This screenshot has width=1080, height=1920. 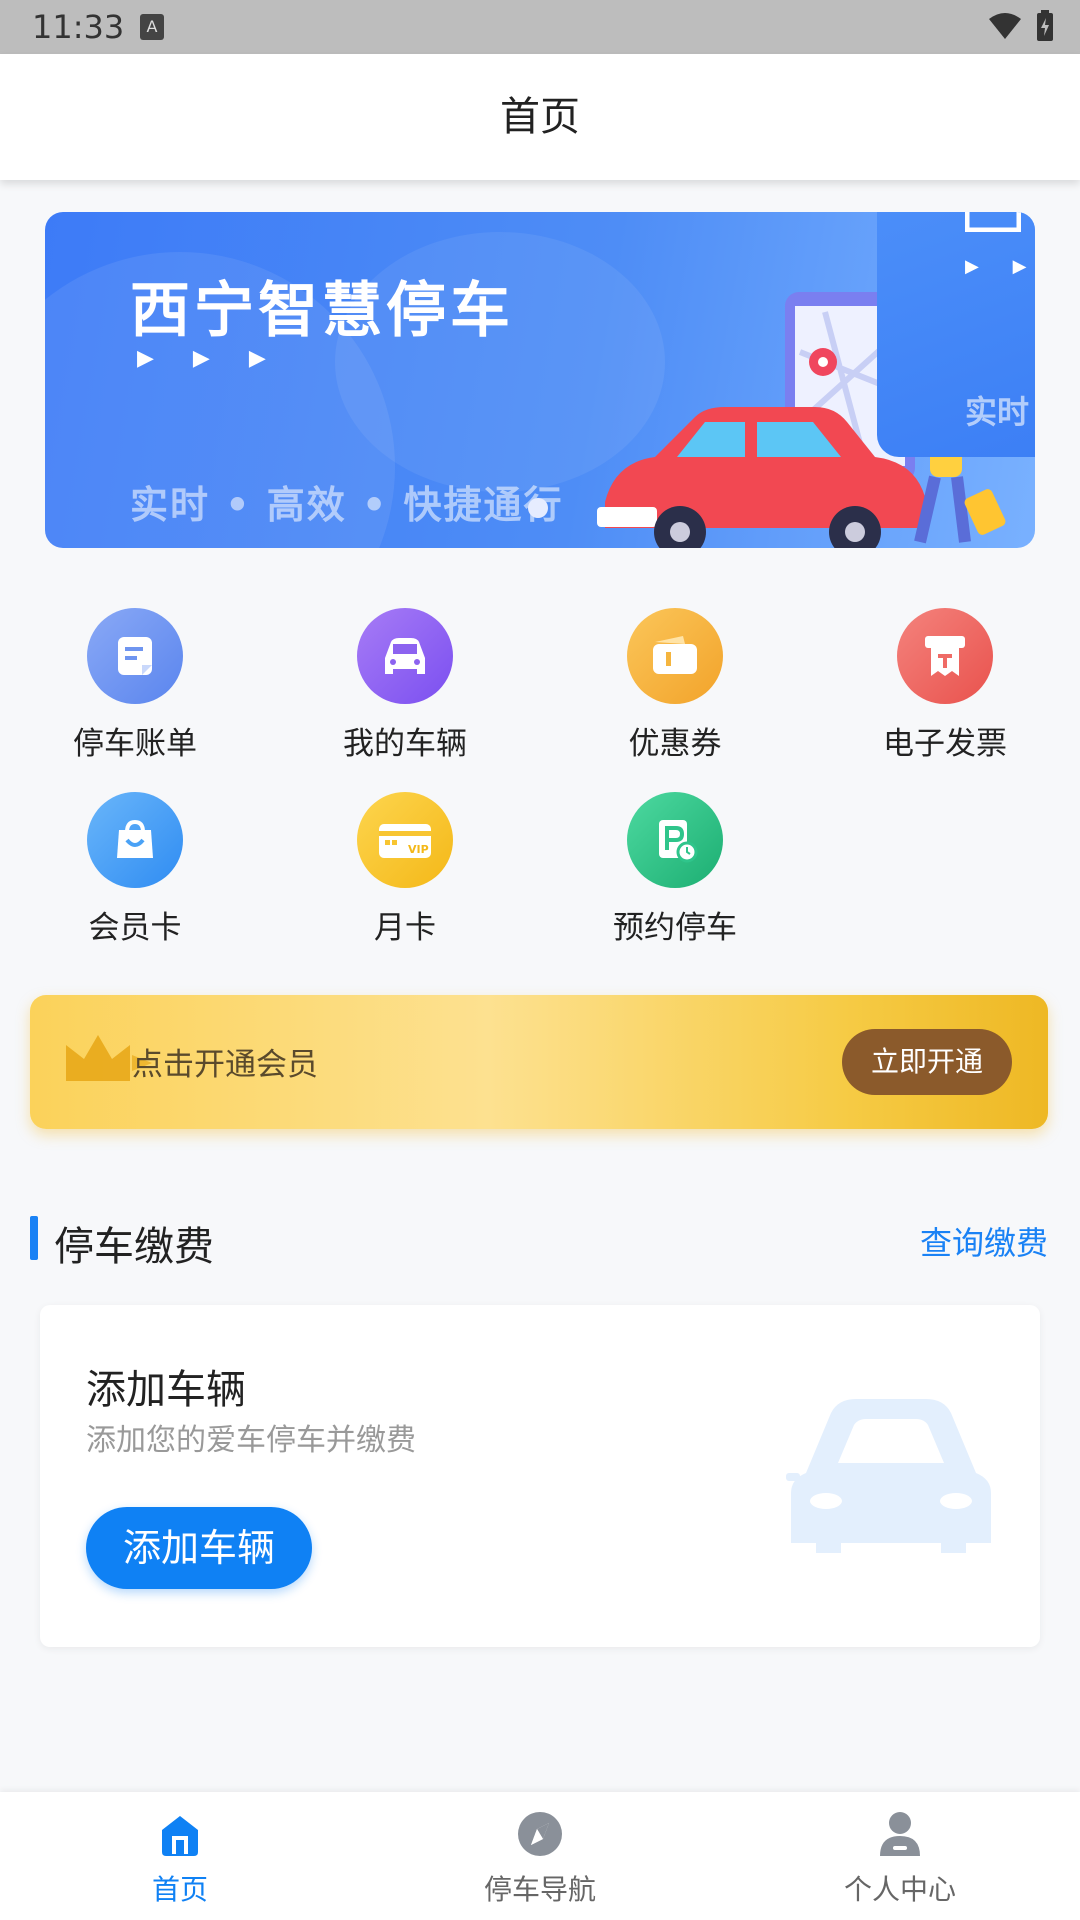 I want to click on grid-item-coupons: 优惠券, so click(x=675, y=685).